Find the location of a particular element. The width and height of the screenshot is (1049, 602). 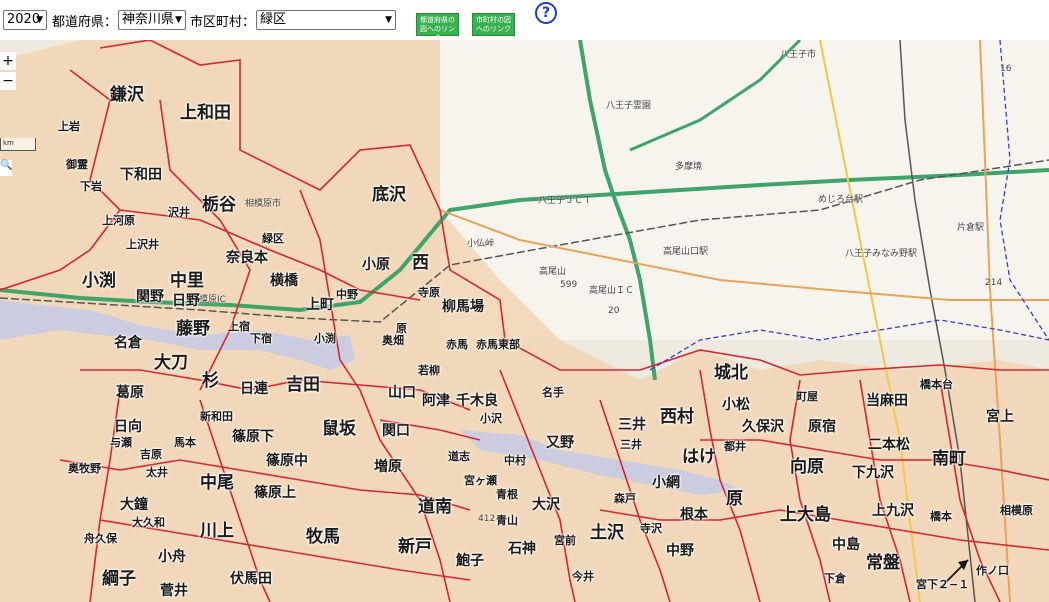

district-label: 馬本 is located at coordinates (185, 442).